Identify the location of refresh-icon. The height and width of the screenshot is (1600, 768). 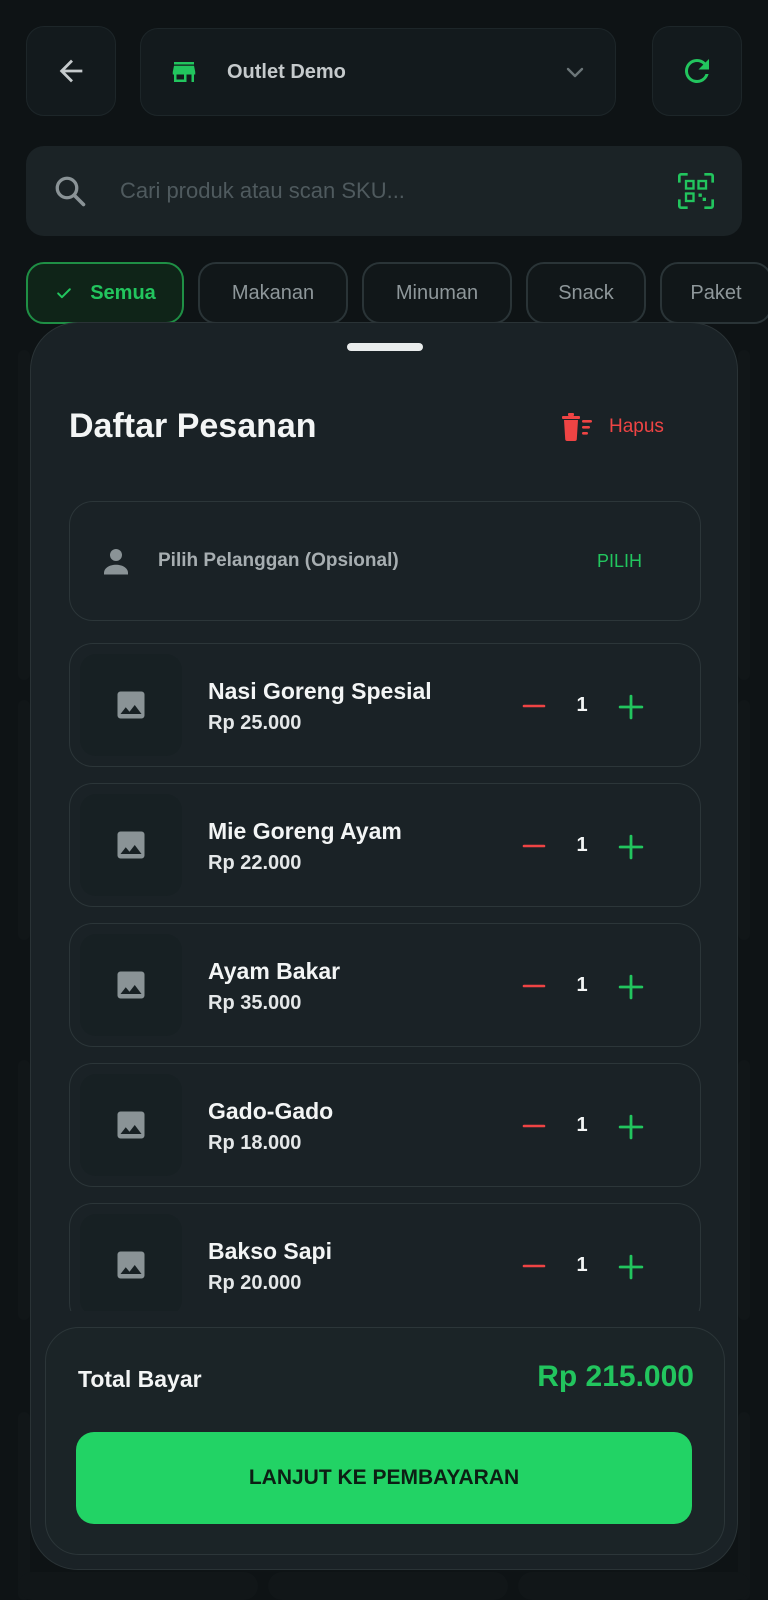
(697, 71).